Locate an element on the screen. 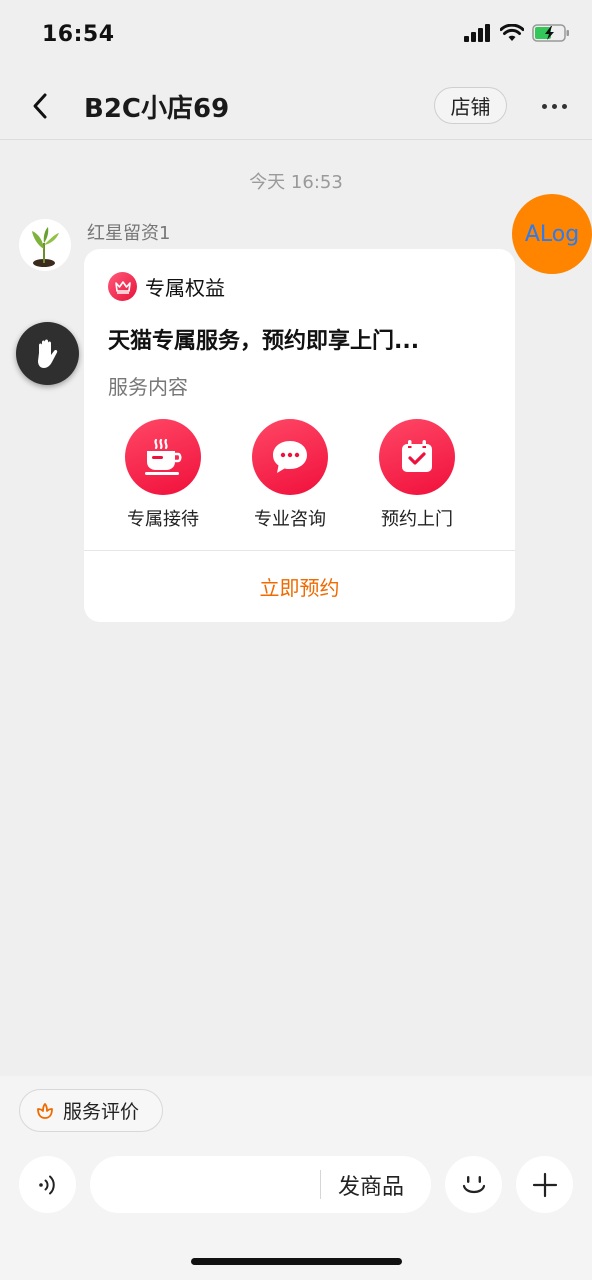 The image size is (592, 1280). more-options-button is located at coordinates (554, 106).